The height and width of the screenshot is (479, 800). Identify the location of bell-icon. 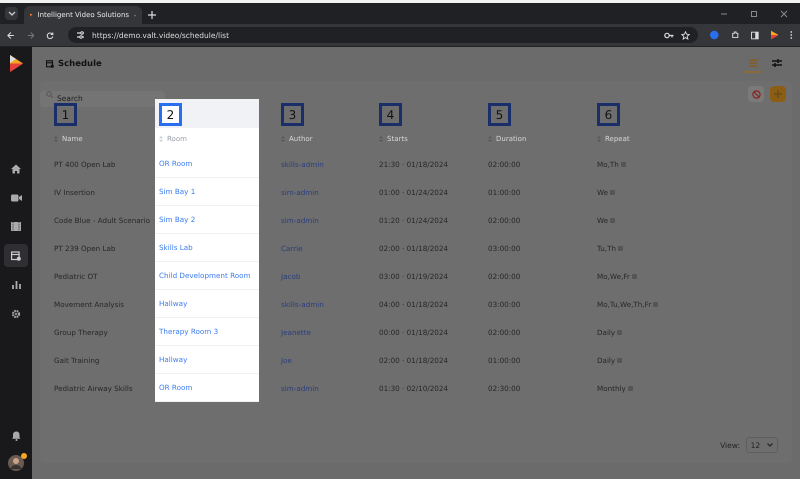
(16, 436).